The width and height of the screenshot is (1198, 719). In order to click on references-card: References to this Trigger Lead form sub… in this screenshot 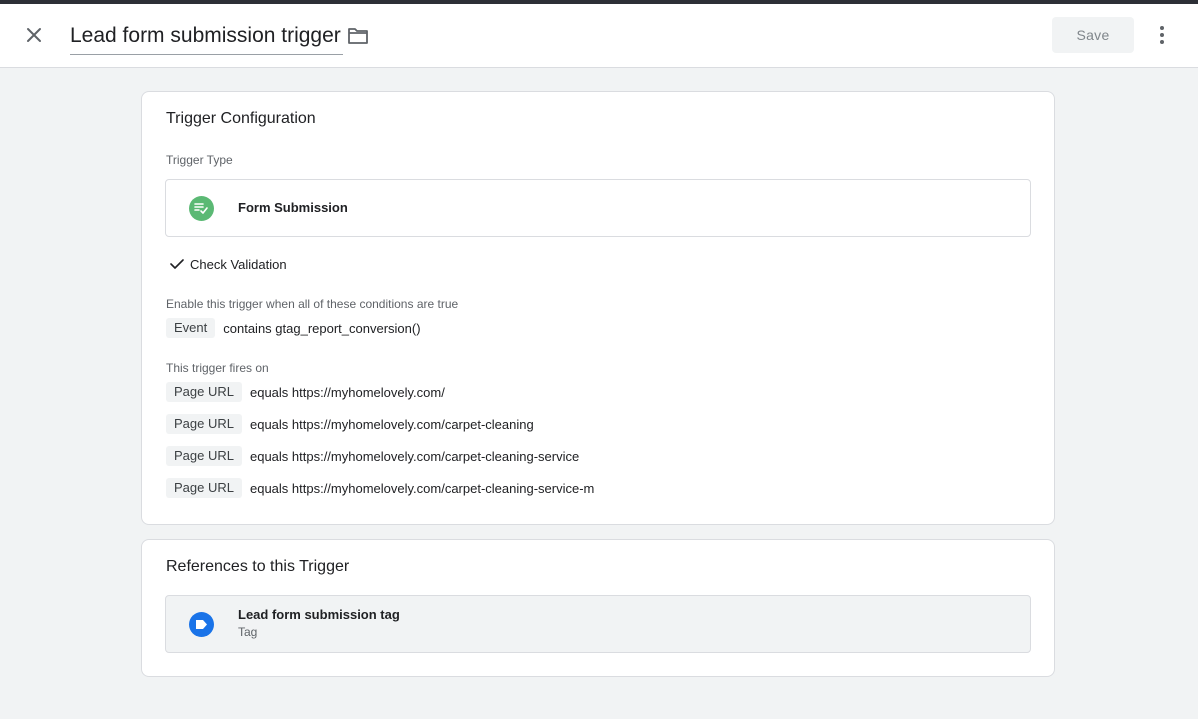, I will do `click(598, 608)`.